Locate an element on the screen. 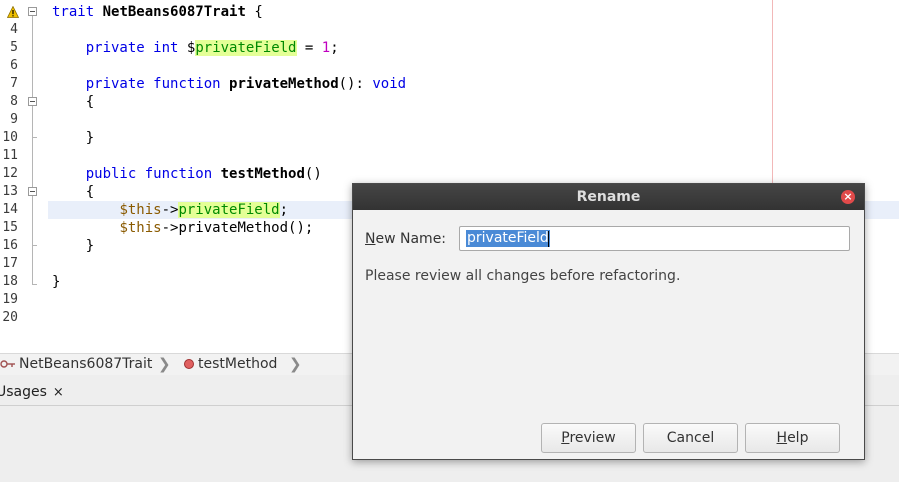  line-number: 14 is located at coordinates (10, 209).